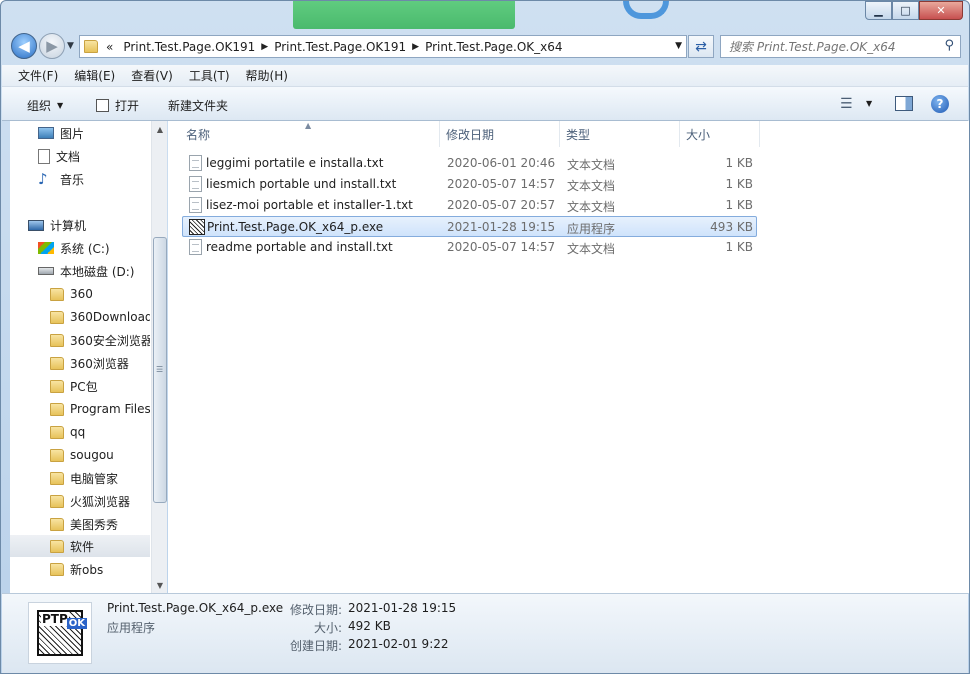  Describe the element at coordinates (591, 229) in the screenshot. I see `file-type: 应用程序` at that location.